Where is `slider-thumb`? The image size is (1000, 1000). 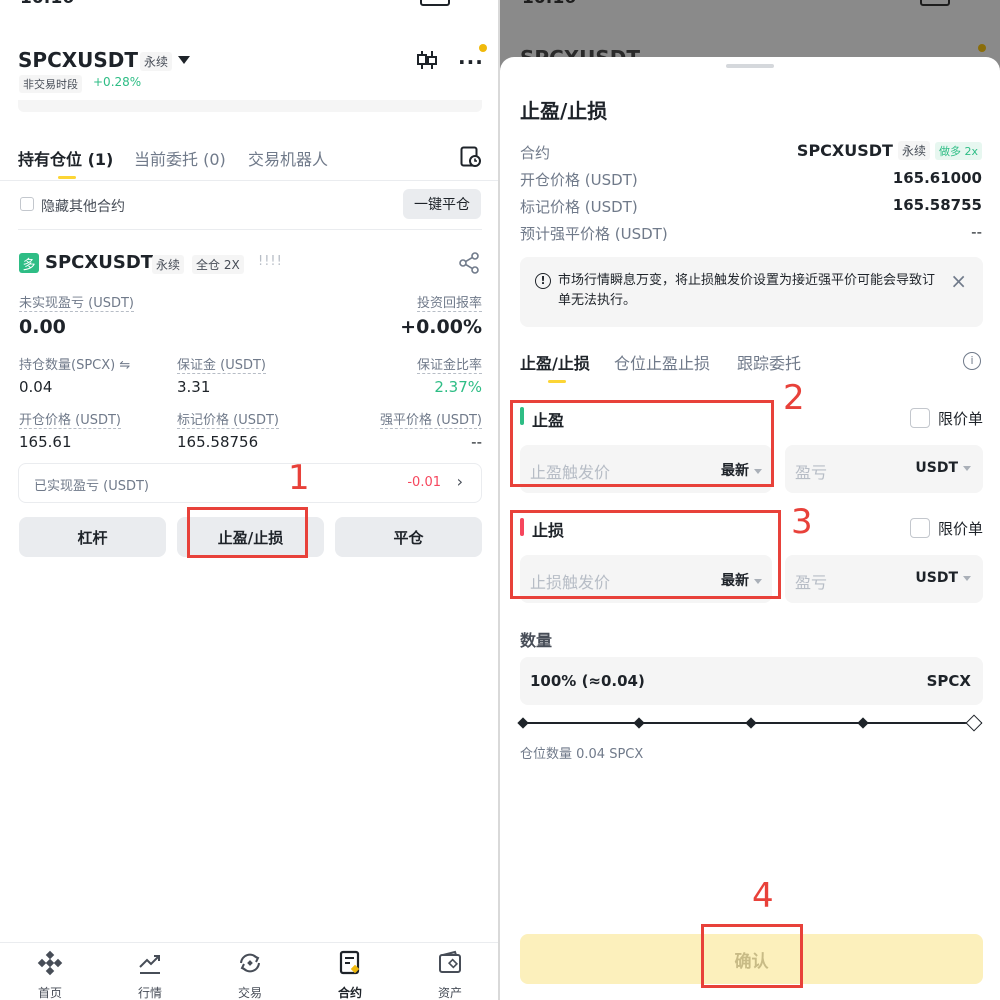
slider-thumb is located at coordinates (974, 723).